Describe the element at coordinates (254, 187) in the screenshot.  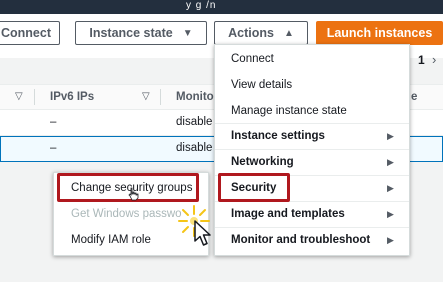
I see `security-highlight-box` at that location.